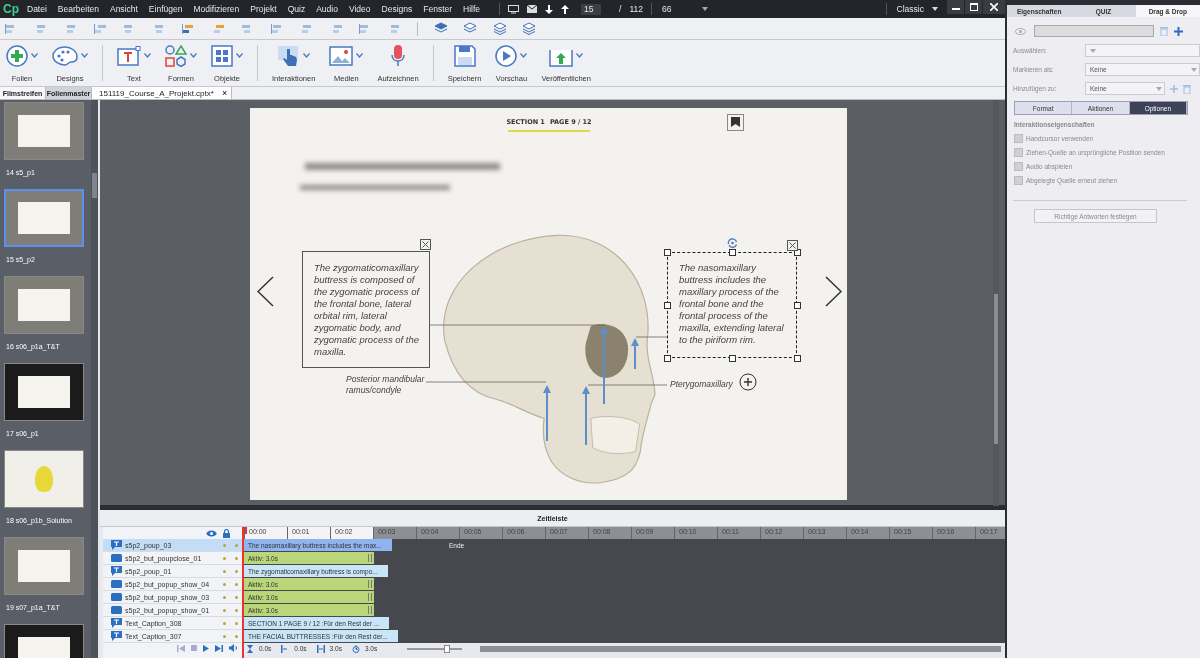 The width and height of the screenshot is (1200, 658). Describe the element at coordinates (123, 9) in the screenshot. I see `menu-item: Ansicht` at that location.